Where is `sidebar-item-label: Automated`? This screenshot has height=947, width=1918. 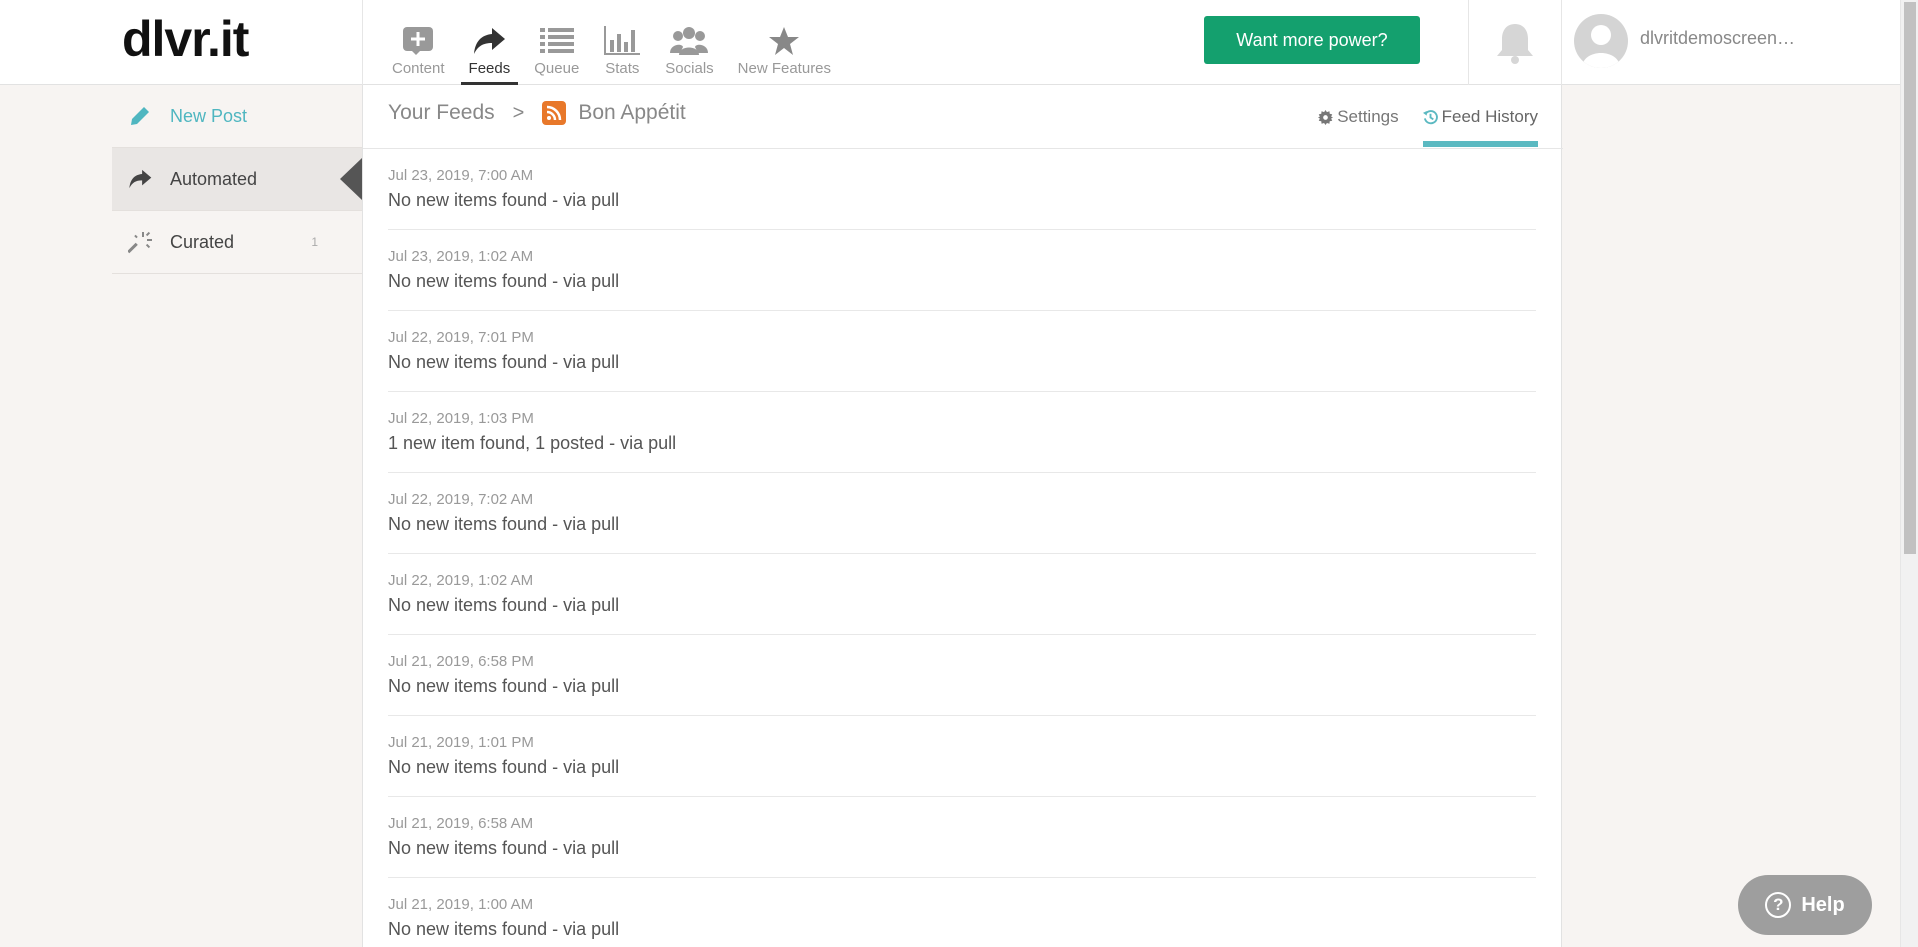
sidebar-item-label: Automated is located at coordinates (214, 178).